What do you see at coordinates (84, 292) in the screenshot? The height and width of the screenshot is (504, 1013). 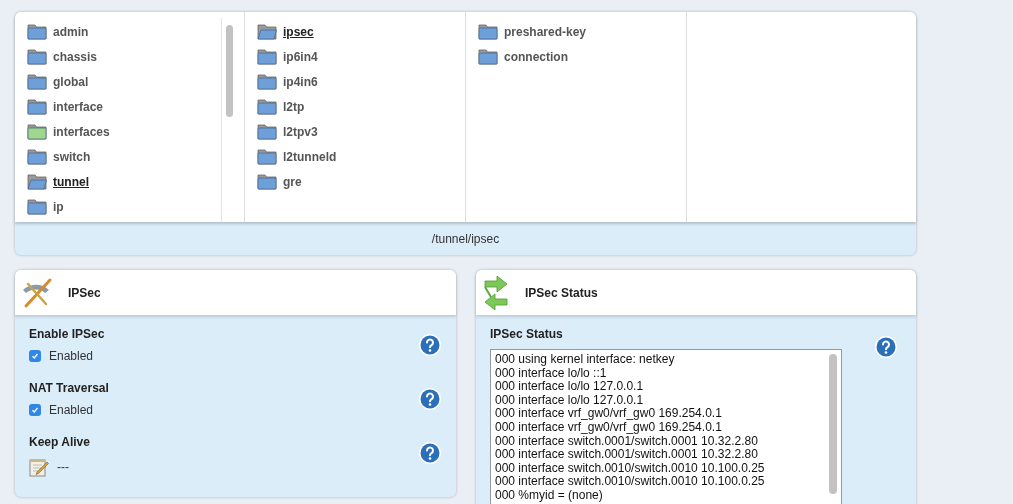 I see `panel-title: IPSec` at bounding box center [84, 292].